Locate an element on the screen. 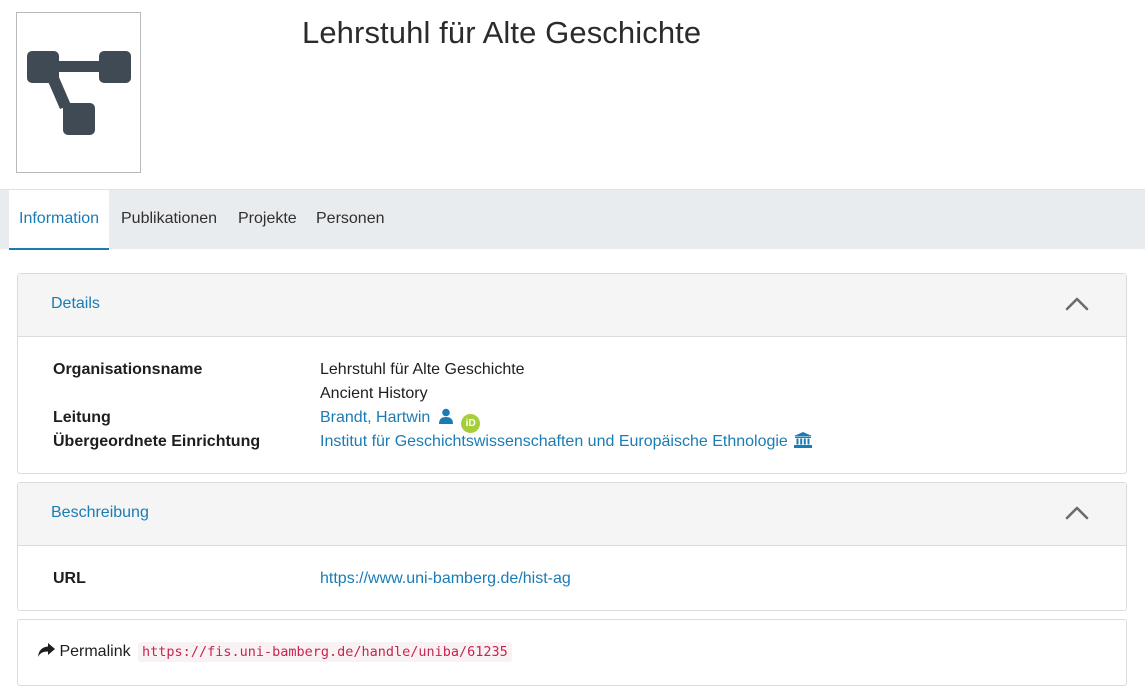  share-icon is located at coordinates (46, 650).